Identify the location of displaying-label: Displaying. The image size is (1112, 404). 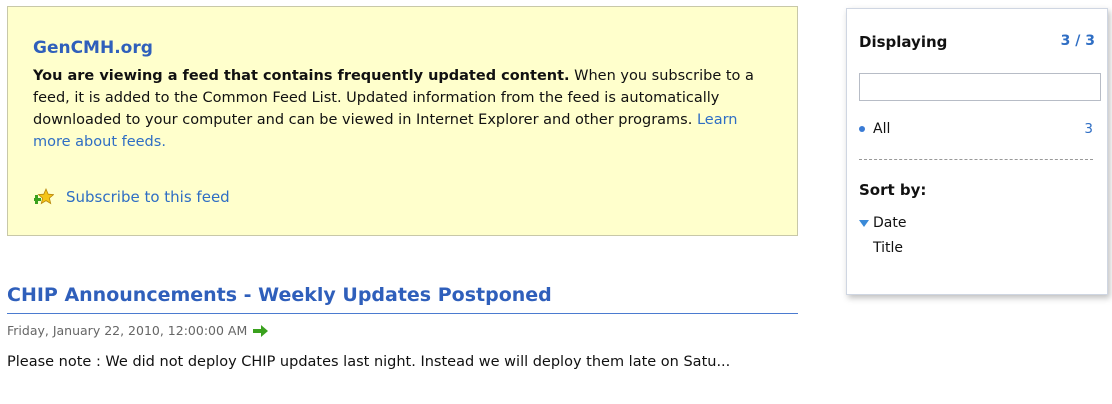
(903, 42).